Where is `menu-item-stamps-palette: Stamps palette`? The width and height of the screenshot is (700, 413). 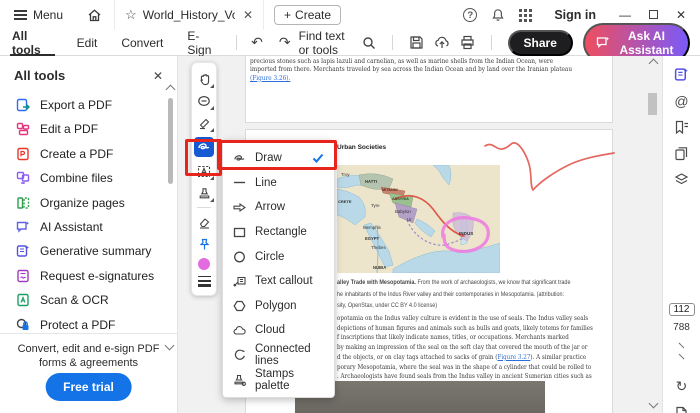 menu-item-stamps-palette: Stamps palette is located at coordinates (278, 379).